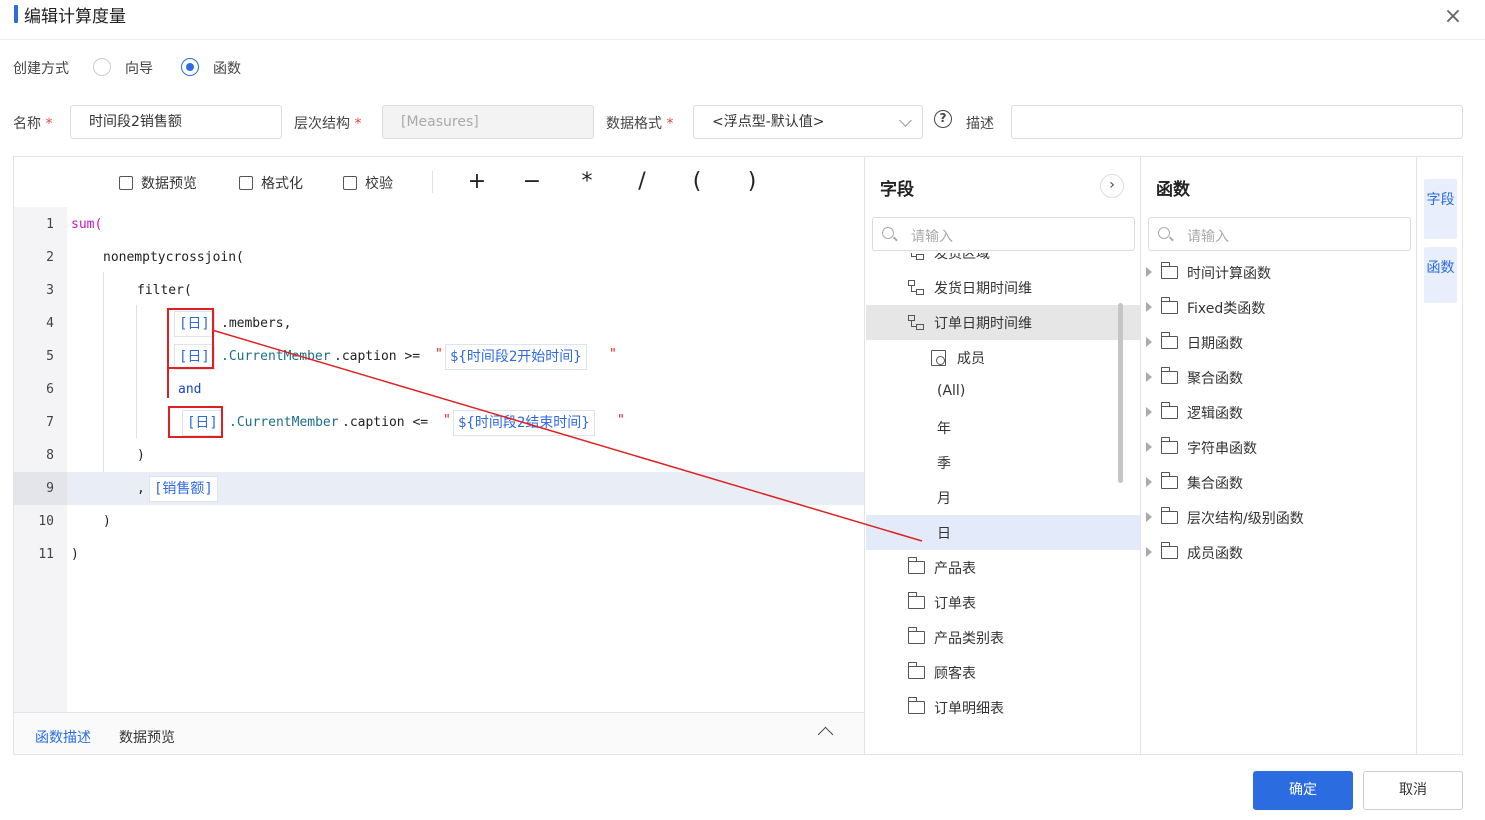  What do you see at coordinates (190, 67) in the screenshot?
I see `radio-function` at bounding box center [190, 67].